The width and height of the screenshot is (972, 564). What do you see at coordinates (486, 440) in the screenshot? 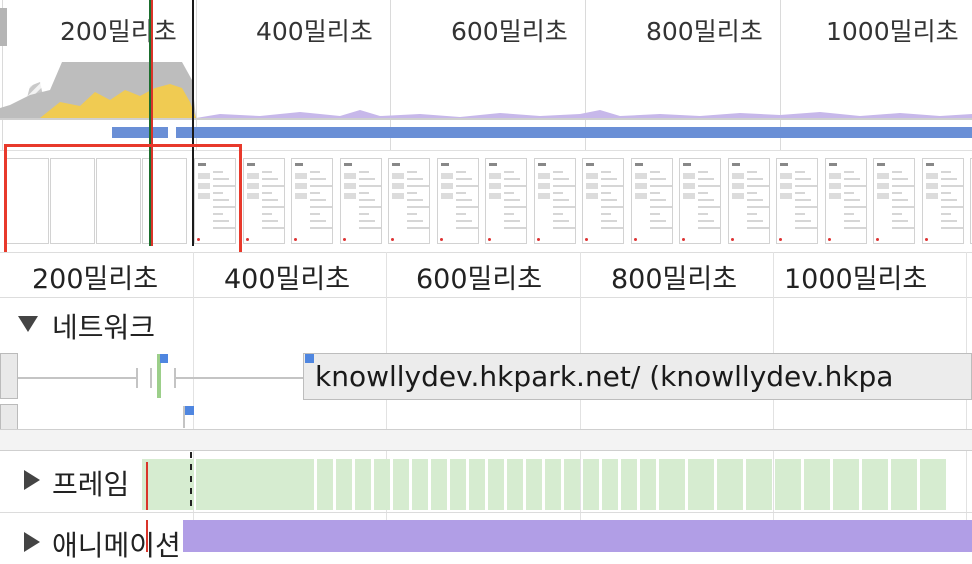
I see `track-separator` at bounding box center [486, 440].